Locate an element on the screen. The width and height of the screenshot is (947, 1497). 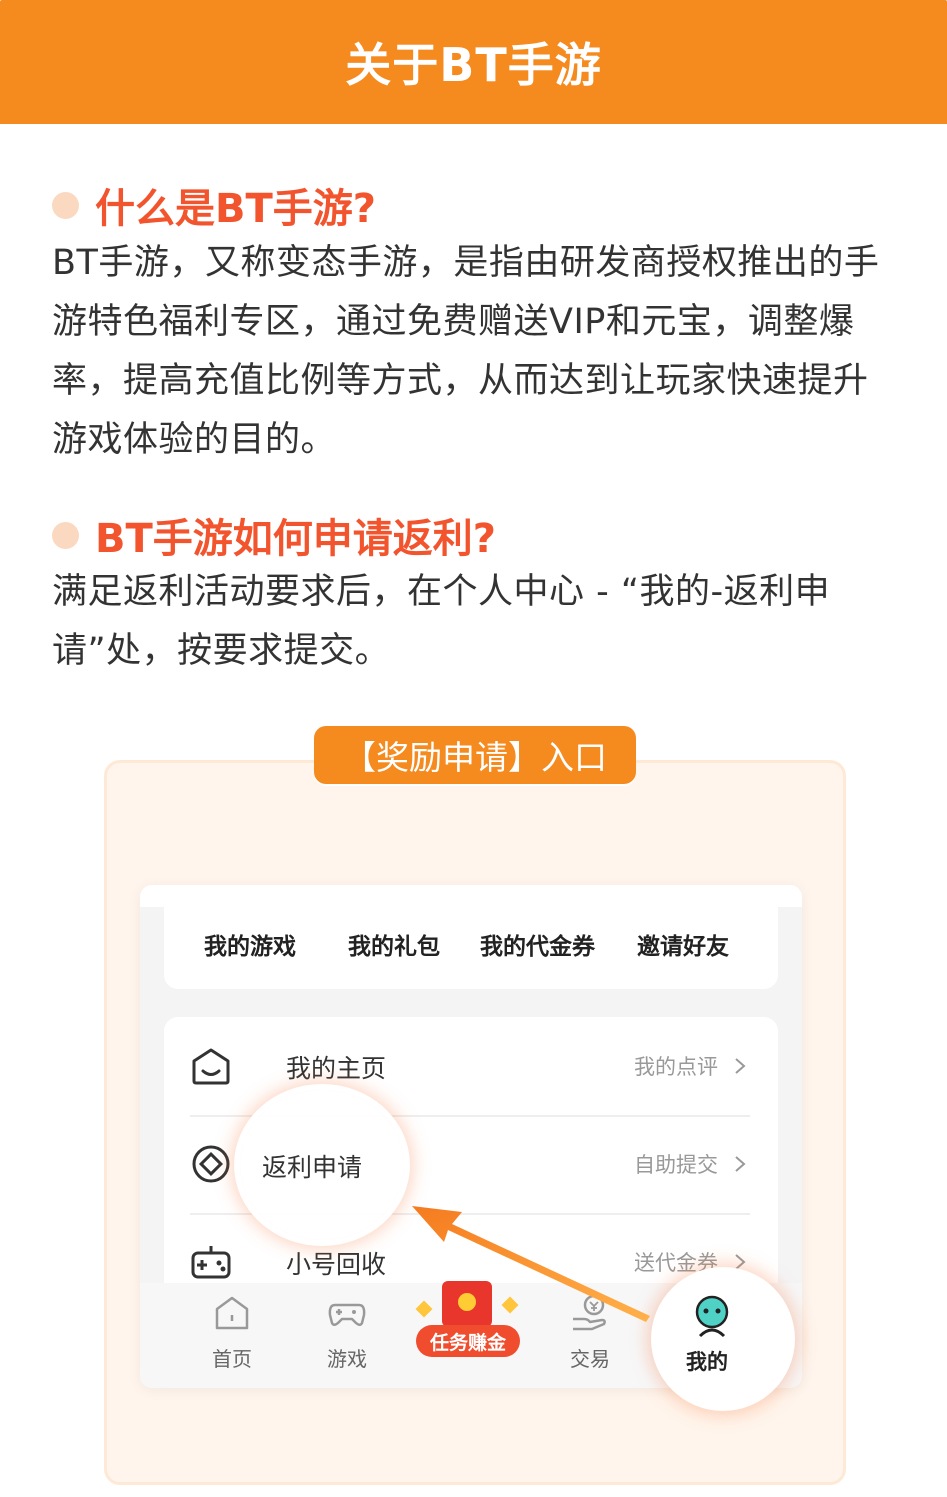
page-header: 关于BT手游 is located at coordinates (473, 62).